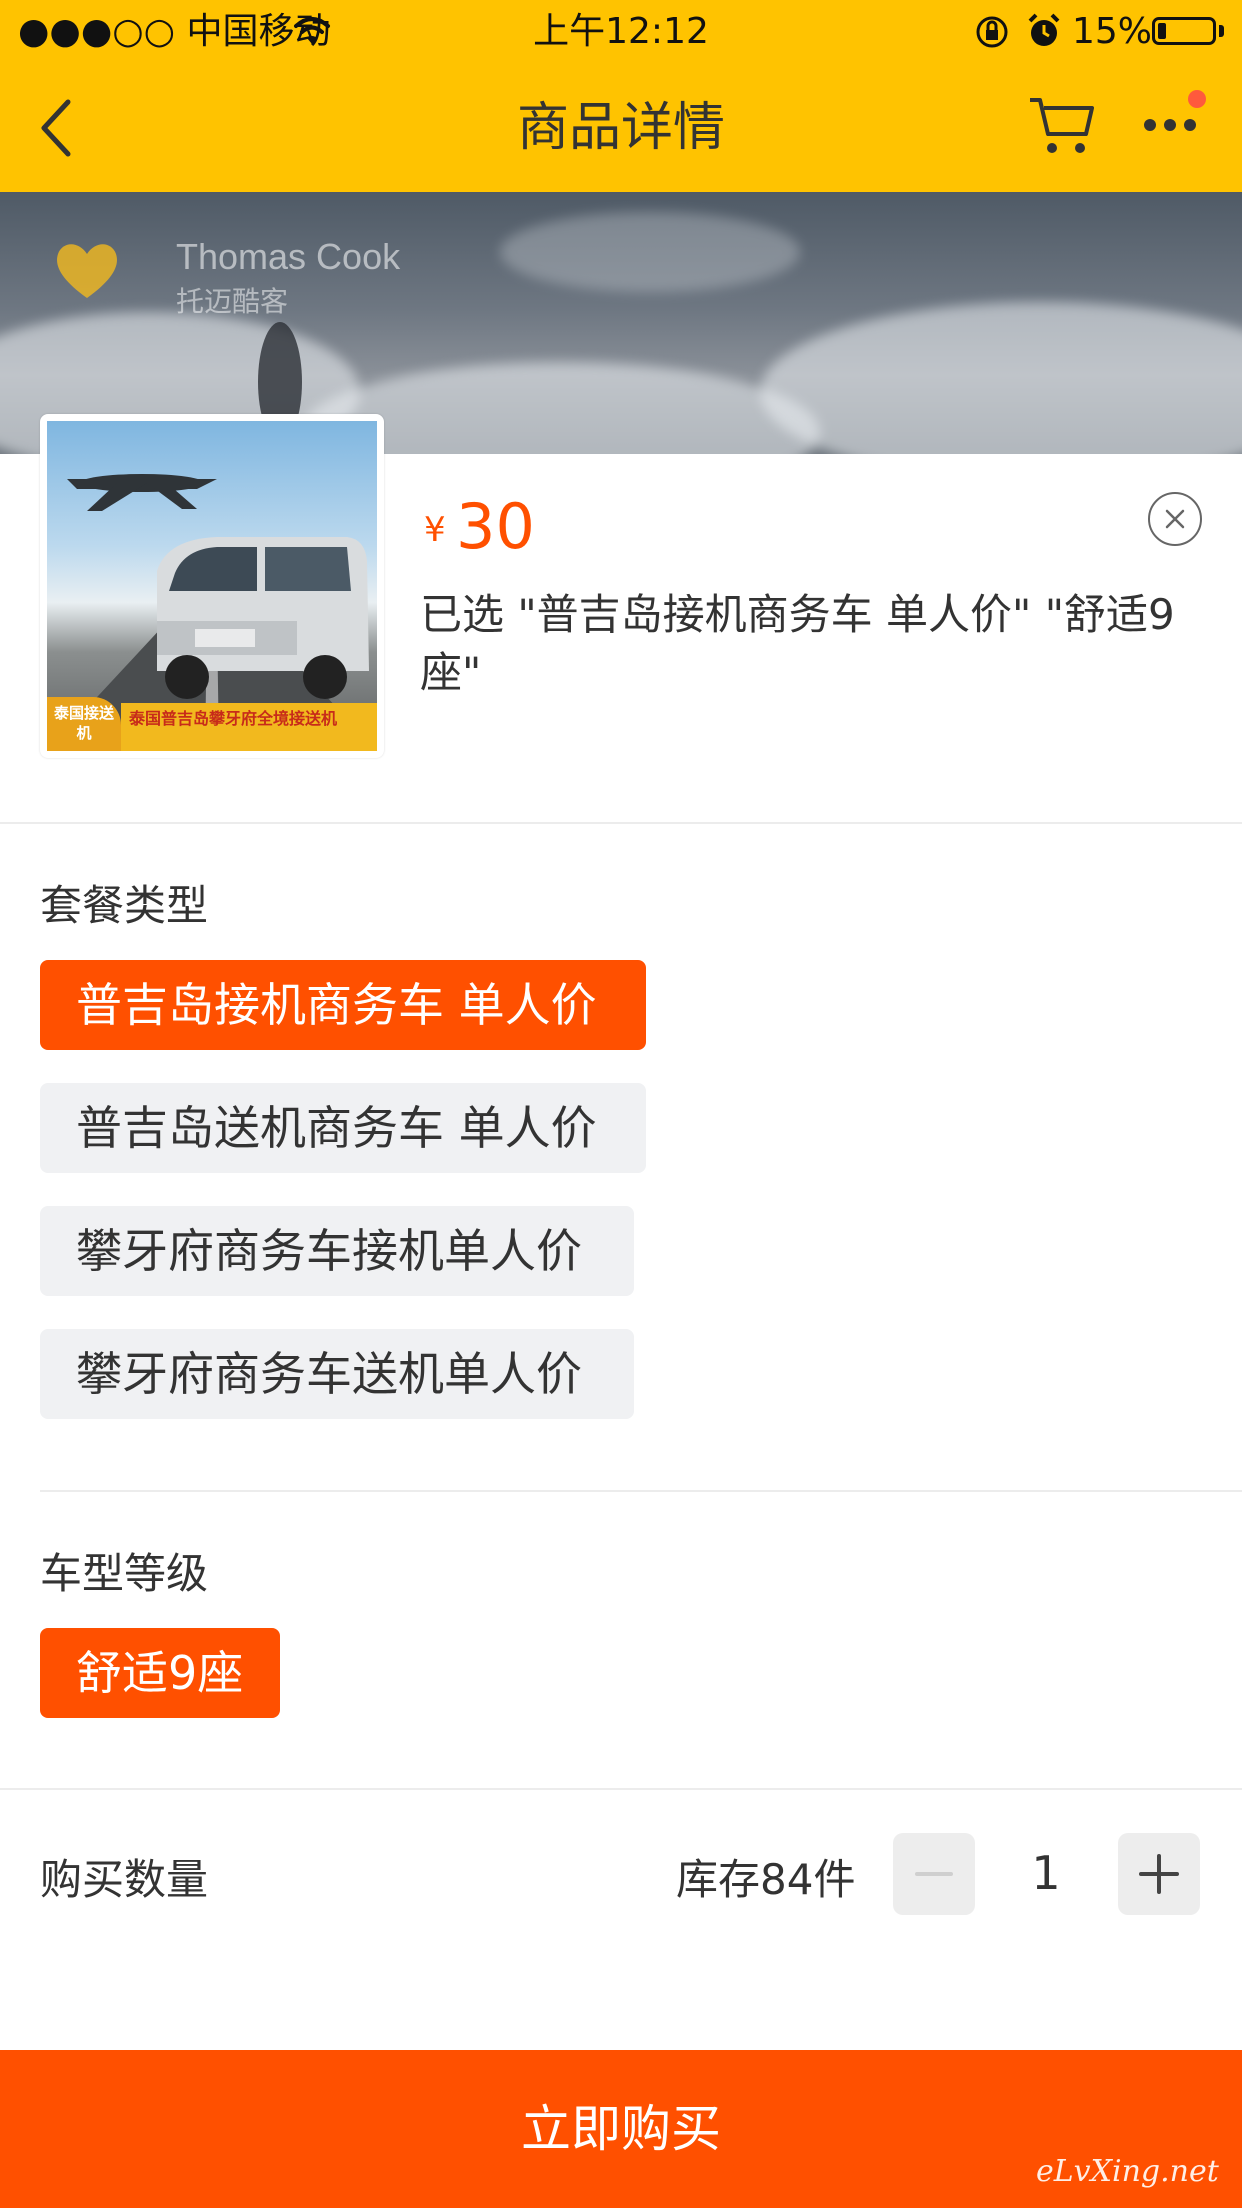  I want to click on thumb-badge: 泰国接送机, so click(84, 724).